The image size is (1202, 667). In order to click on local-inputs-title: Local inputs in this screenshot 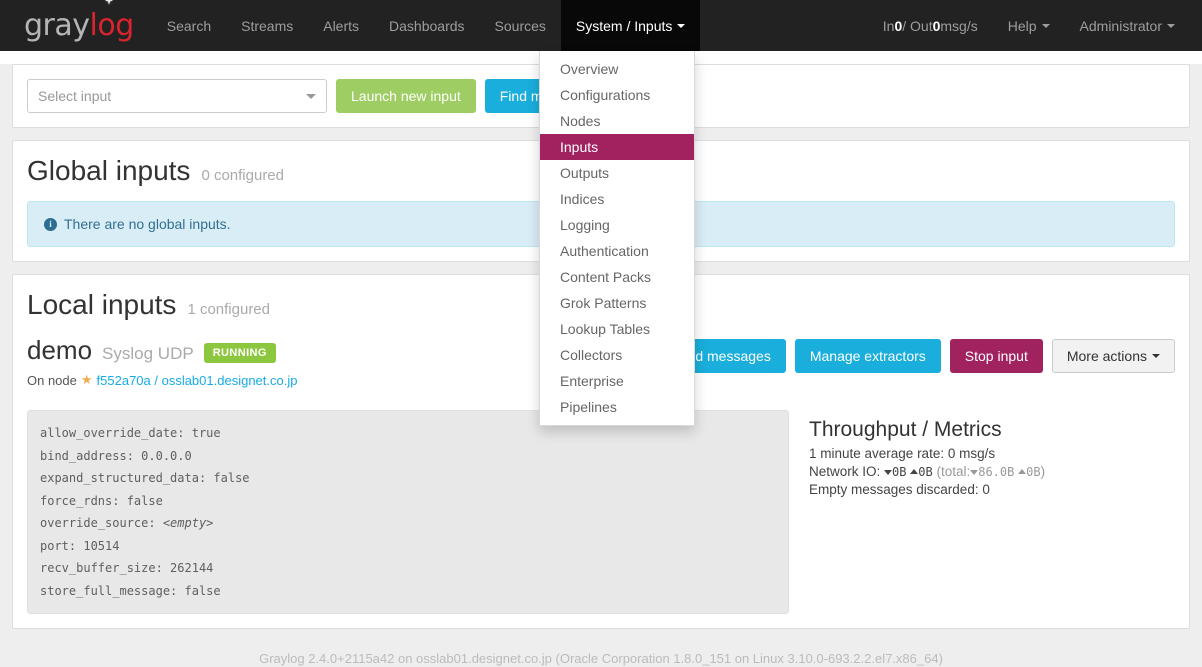, I will do `click(102, 304)`.